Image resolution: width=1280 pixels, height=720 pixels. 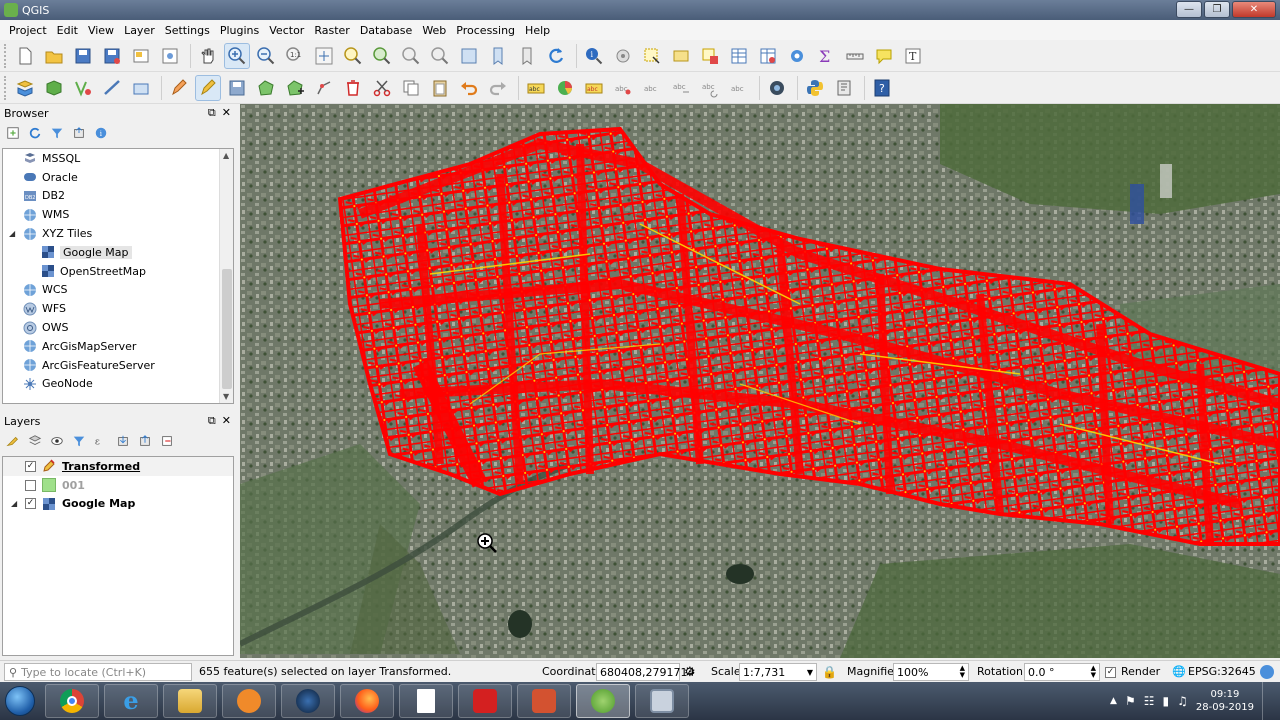 What do you see at coordinates (25, 88) in the screenshot?
I see `data-source-manager-icon` at bounding box center [25, 88].